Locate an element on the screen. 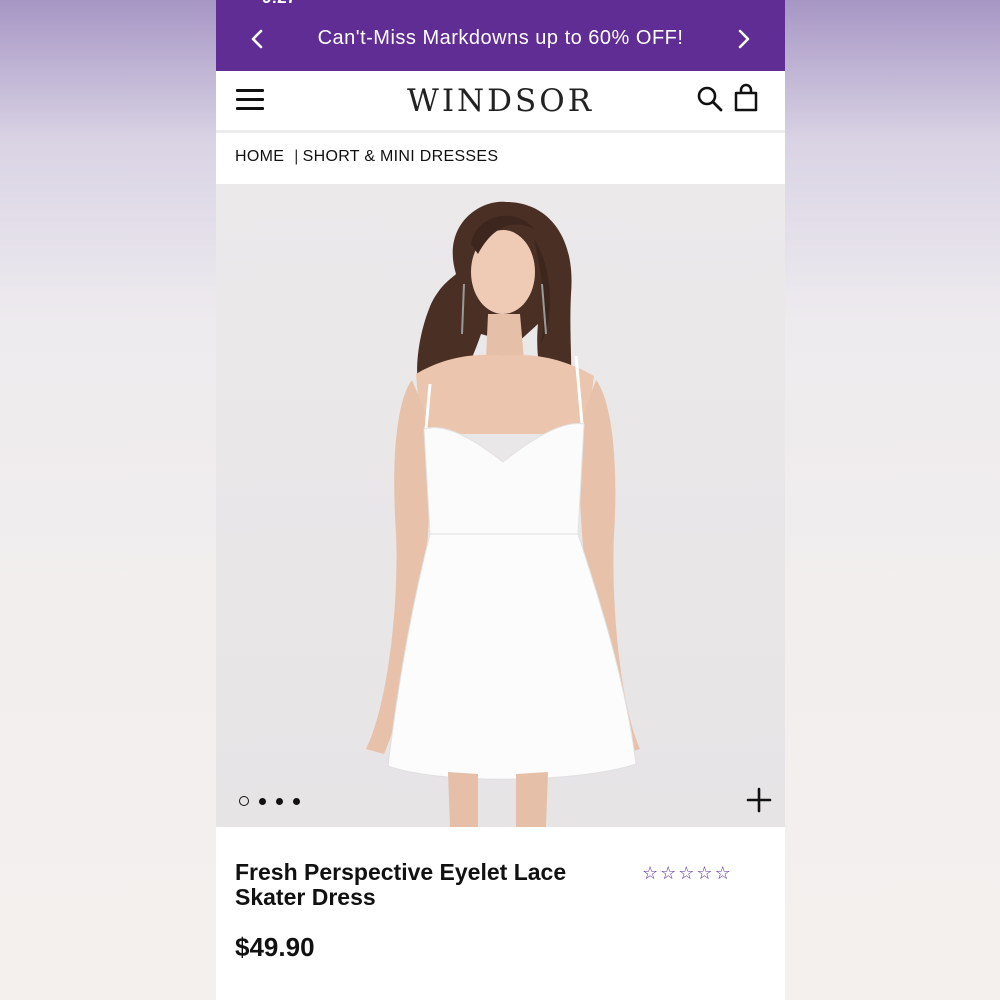  chevron-right-icon is located at coordinates (744, 39).